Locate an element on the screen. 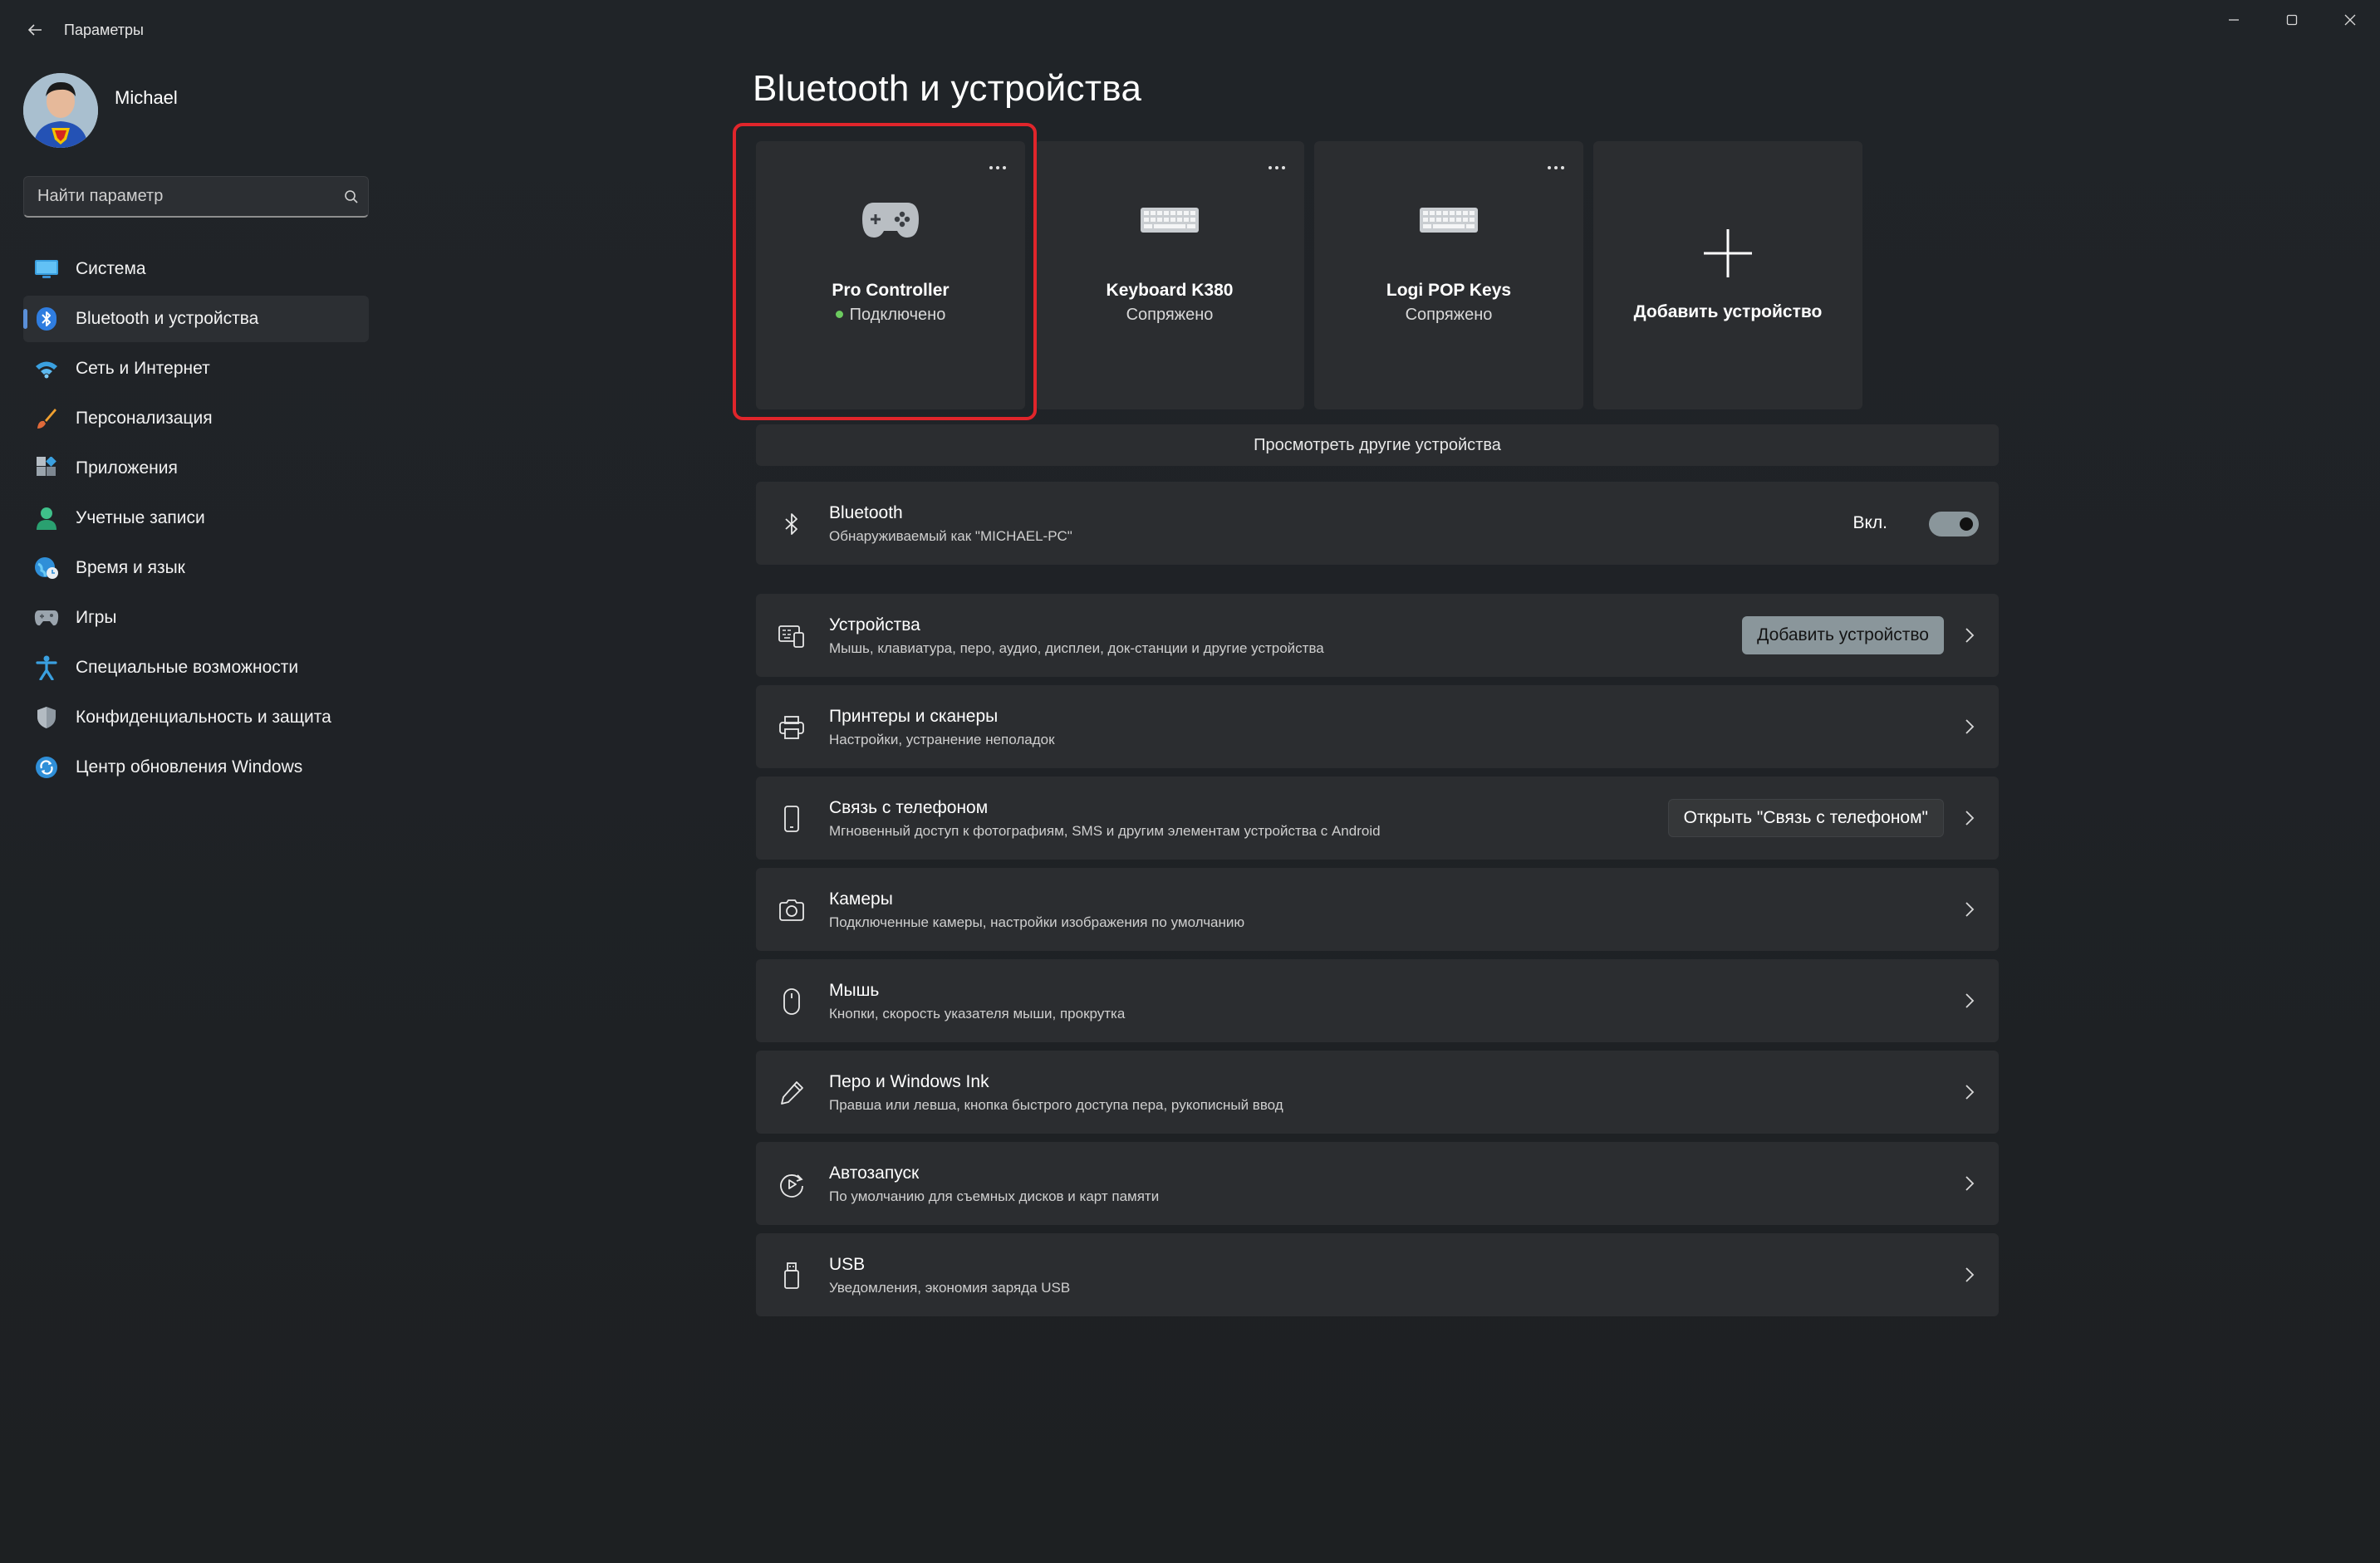 The image size is (2380, 1563). app-title: Параметры is located at coordinates (104, 30).